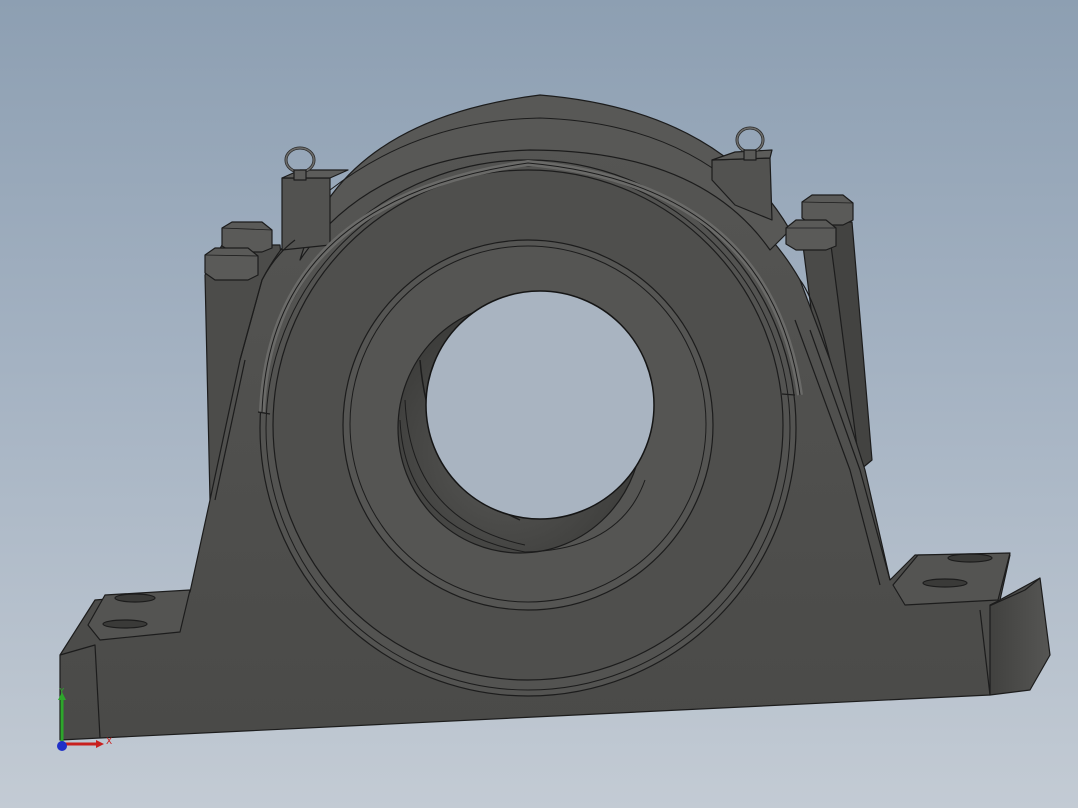  What do you see at coordinates (100, 744) in the screenshot?
I see `x-axis-arrow` at bounding box center [100, 744].